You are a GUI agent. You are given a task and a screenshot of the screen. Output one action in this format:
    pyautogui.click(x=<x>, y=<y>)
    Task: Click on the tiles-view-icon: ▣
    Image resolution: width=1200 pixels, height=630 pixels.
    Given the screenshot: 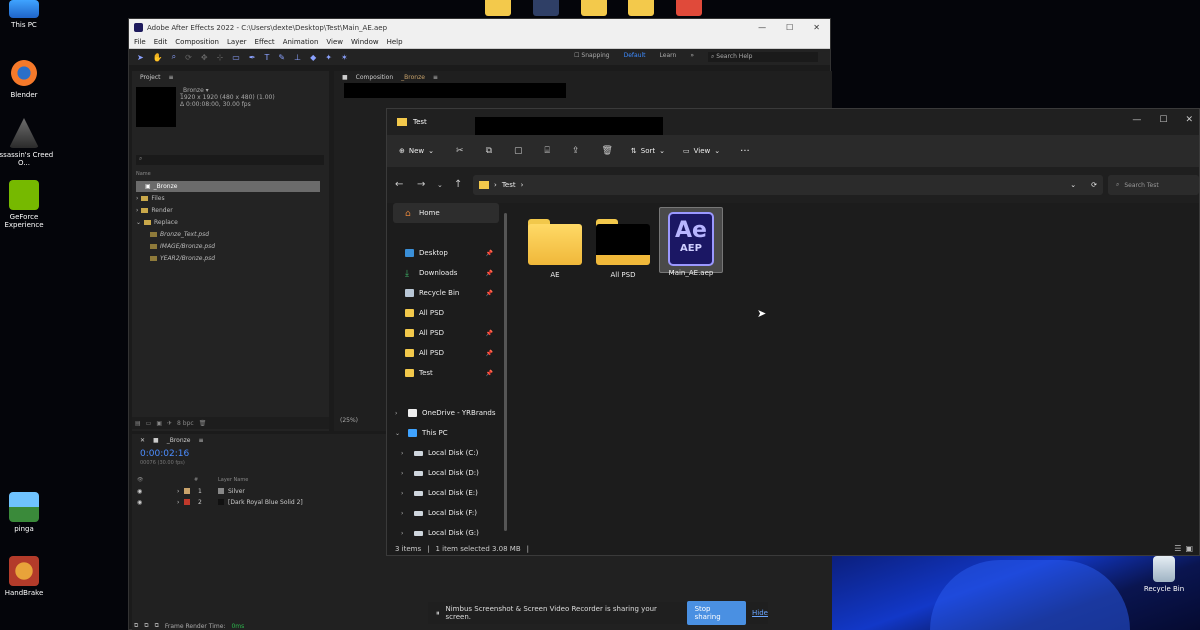 What is the action you would take?
    pyautogui.click(x=1189, y=548)
    